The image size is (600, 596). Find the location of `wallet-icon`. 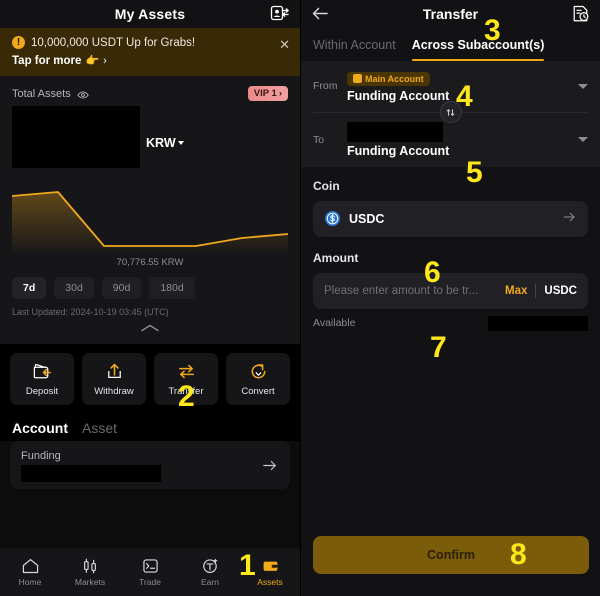

wallet-icon is located at coordinates (270, 566).